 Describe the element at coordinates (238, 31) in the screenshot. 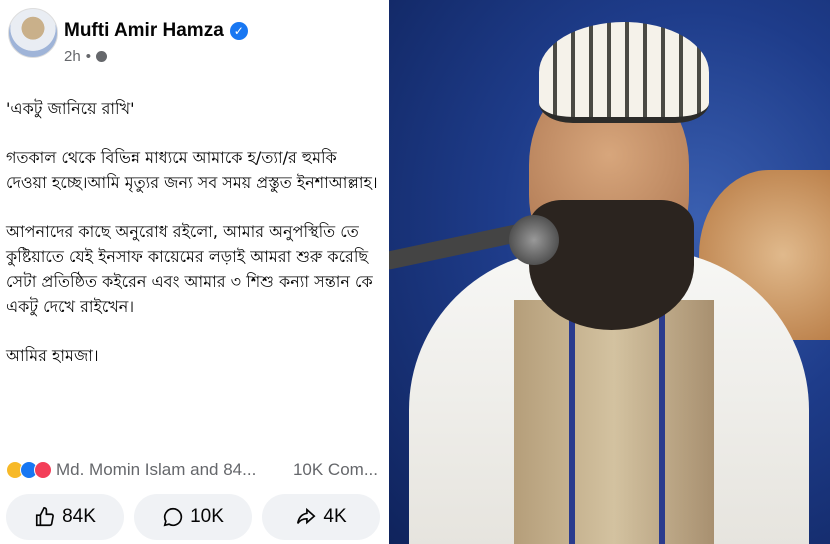

I see `verified-badge-icon: ✓` at that location.